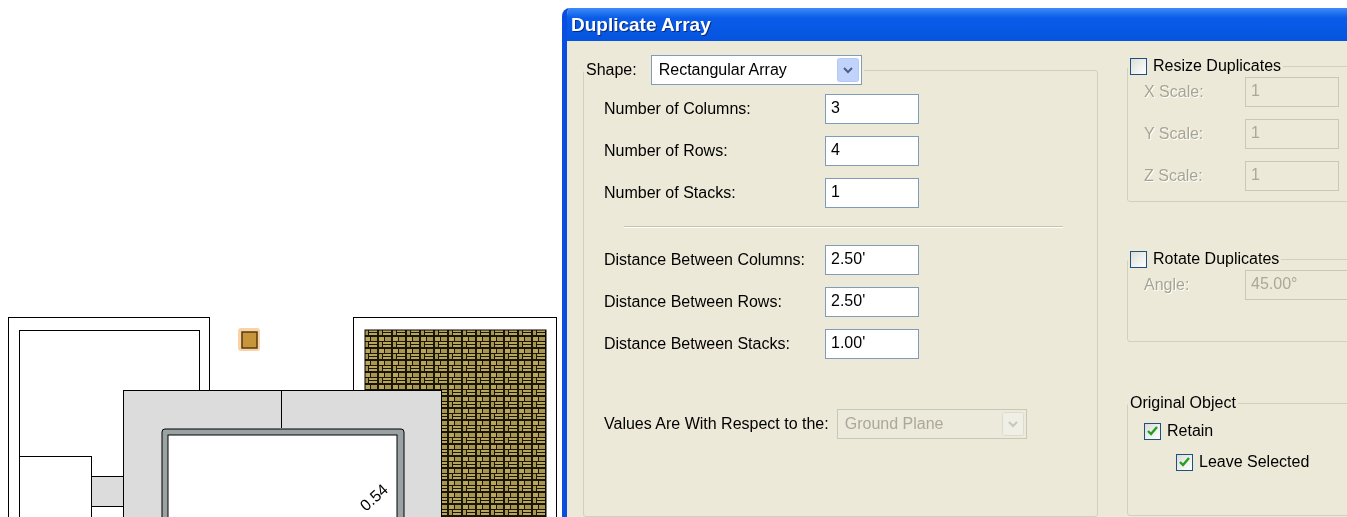  What do you see at coordinates (872, 109) in the screenshot?
I see `input-field: 3` at bounding box center [872, 109].